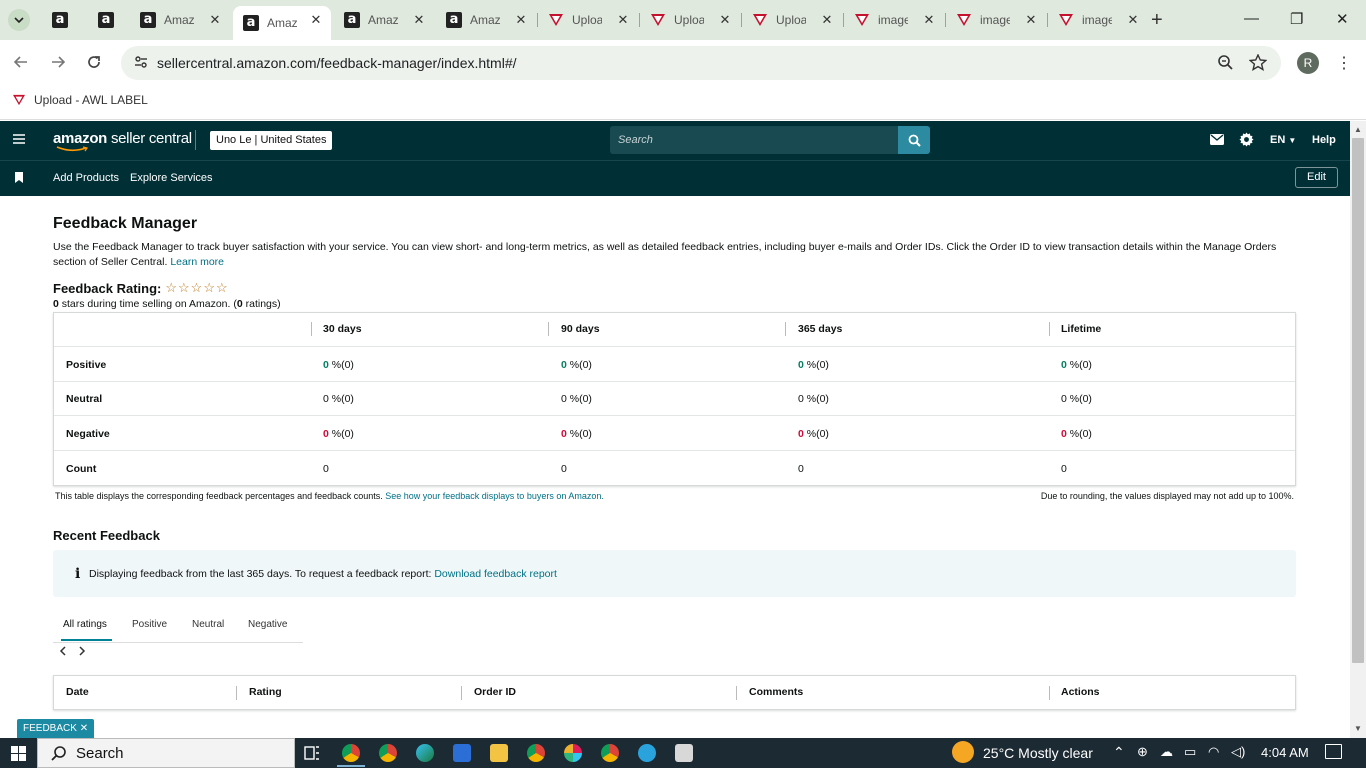 The image size is (1366, 768). What do you see at coordinates (63, 651) in the screenshot?
I see `pagination-prev-icon` at bounding box center [63, 651].